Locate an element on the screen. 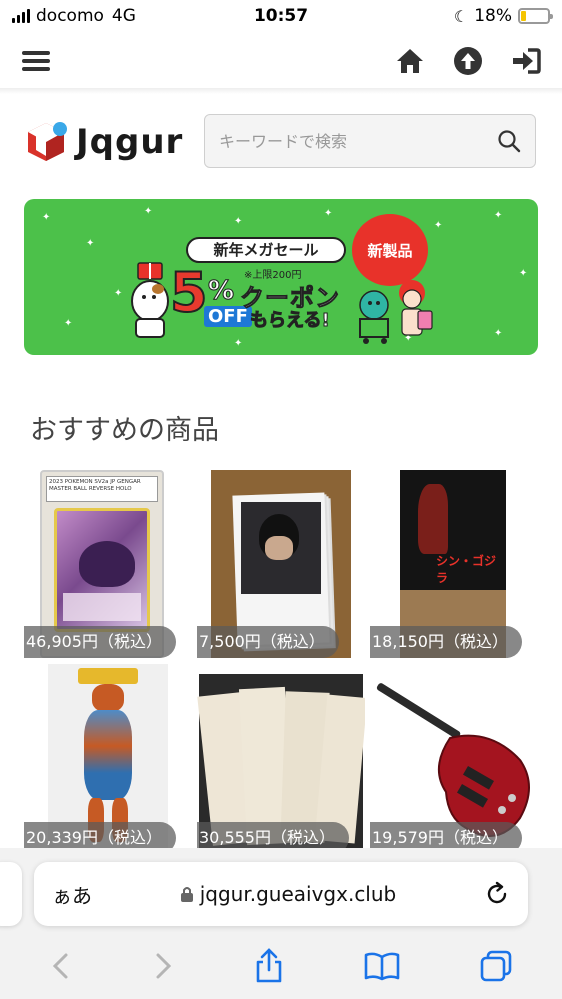  battery-icon is located at coordinates (535, 16).